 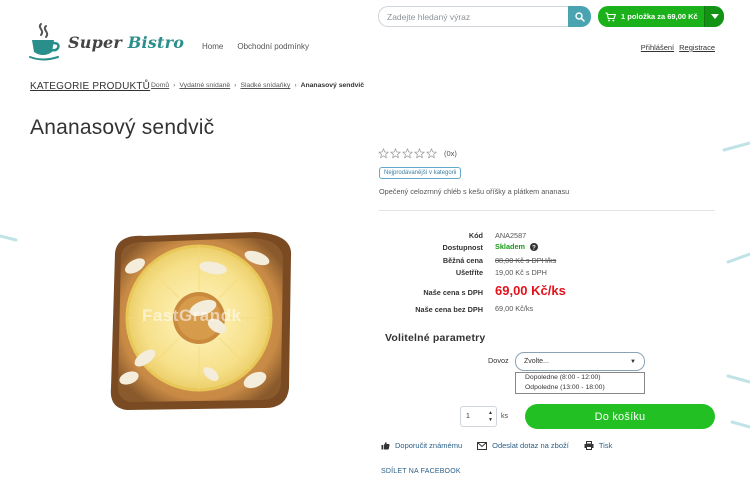 What do you see at coordinates (469, 272) in the screenshot?
I see `savings-label: Ušetříte` at bounding box center [469, 272].